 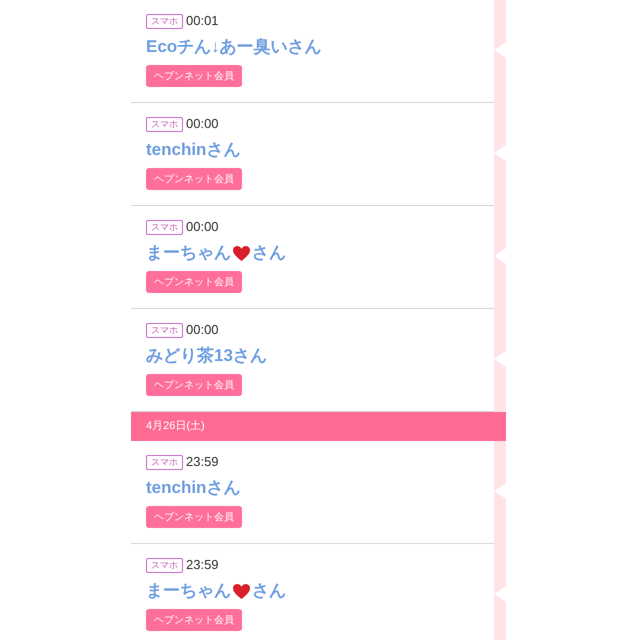 What do you see at coordinates (234, 47) in the screenshot?
I see `visitor-name: Ecoチん↓あー臭いさん` at bounding box center [234, 47].